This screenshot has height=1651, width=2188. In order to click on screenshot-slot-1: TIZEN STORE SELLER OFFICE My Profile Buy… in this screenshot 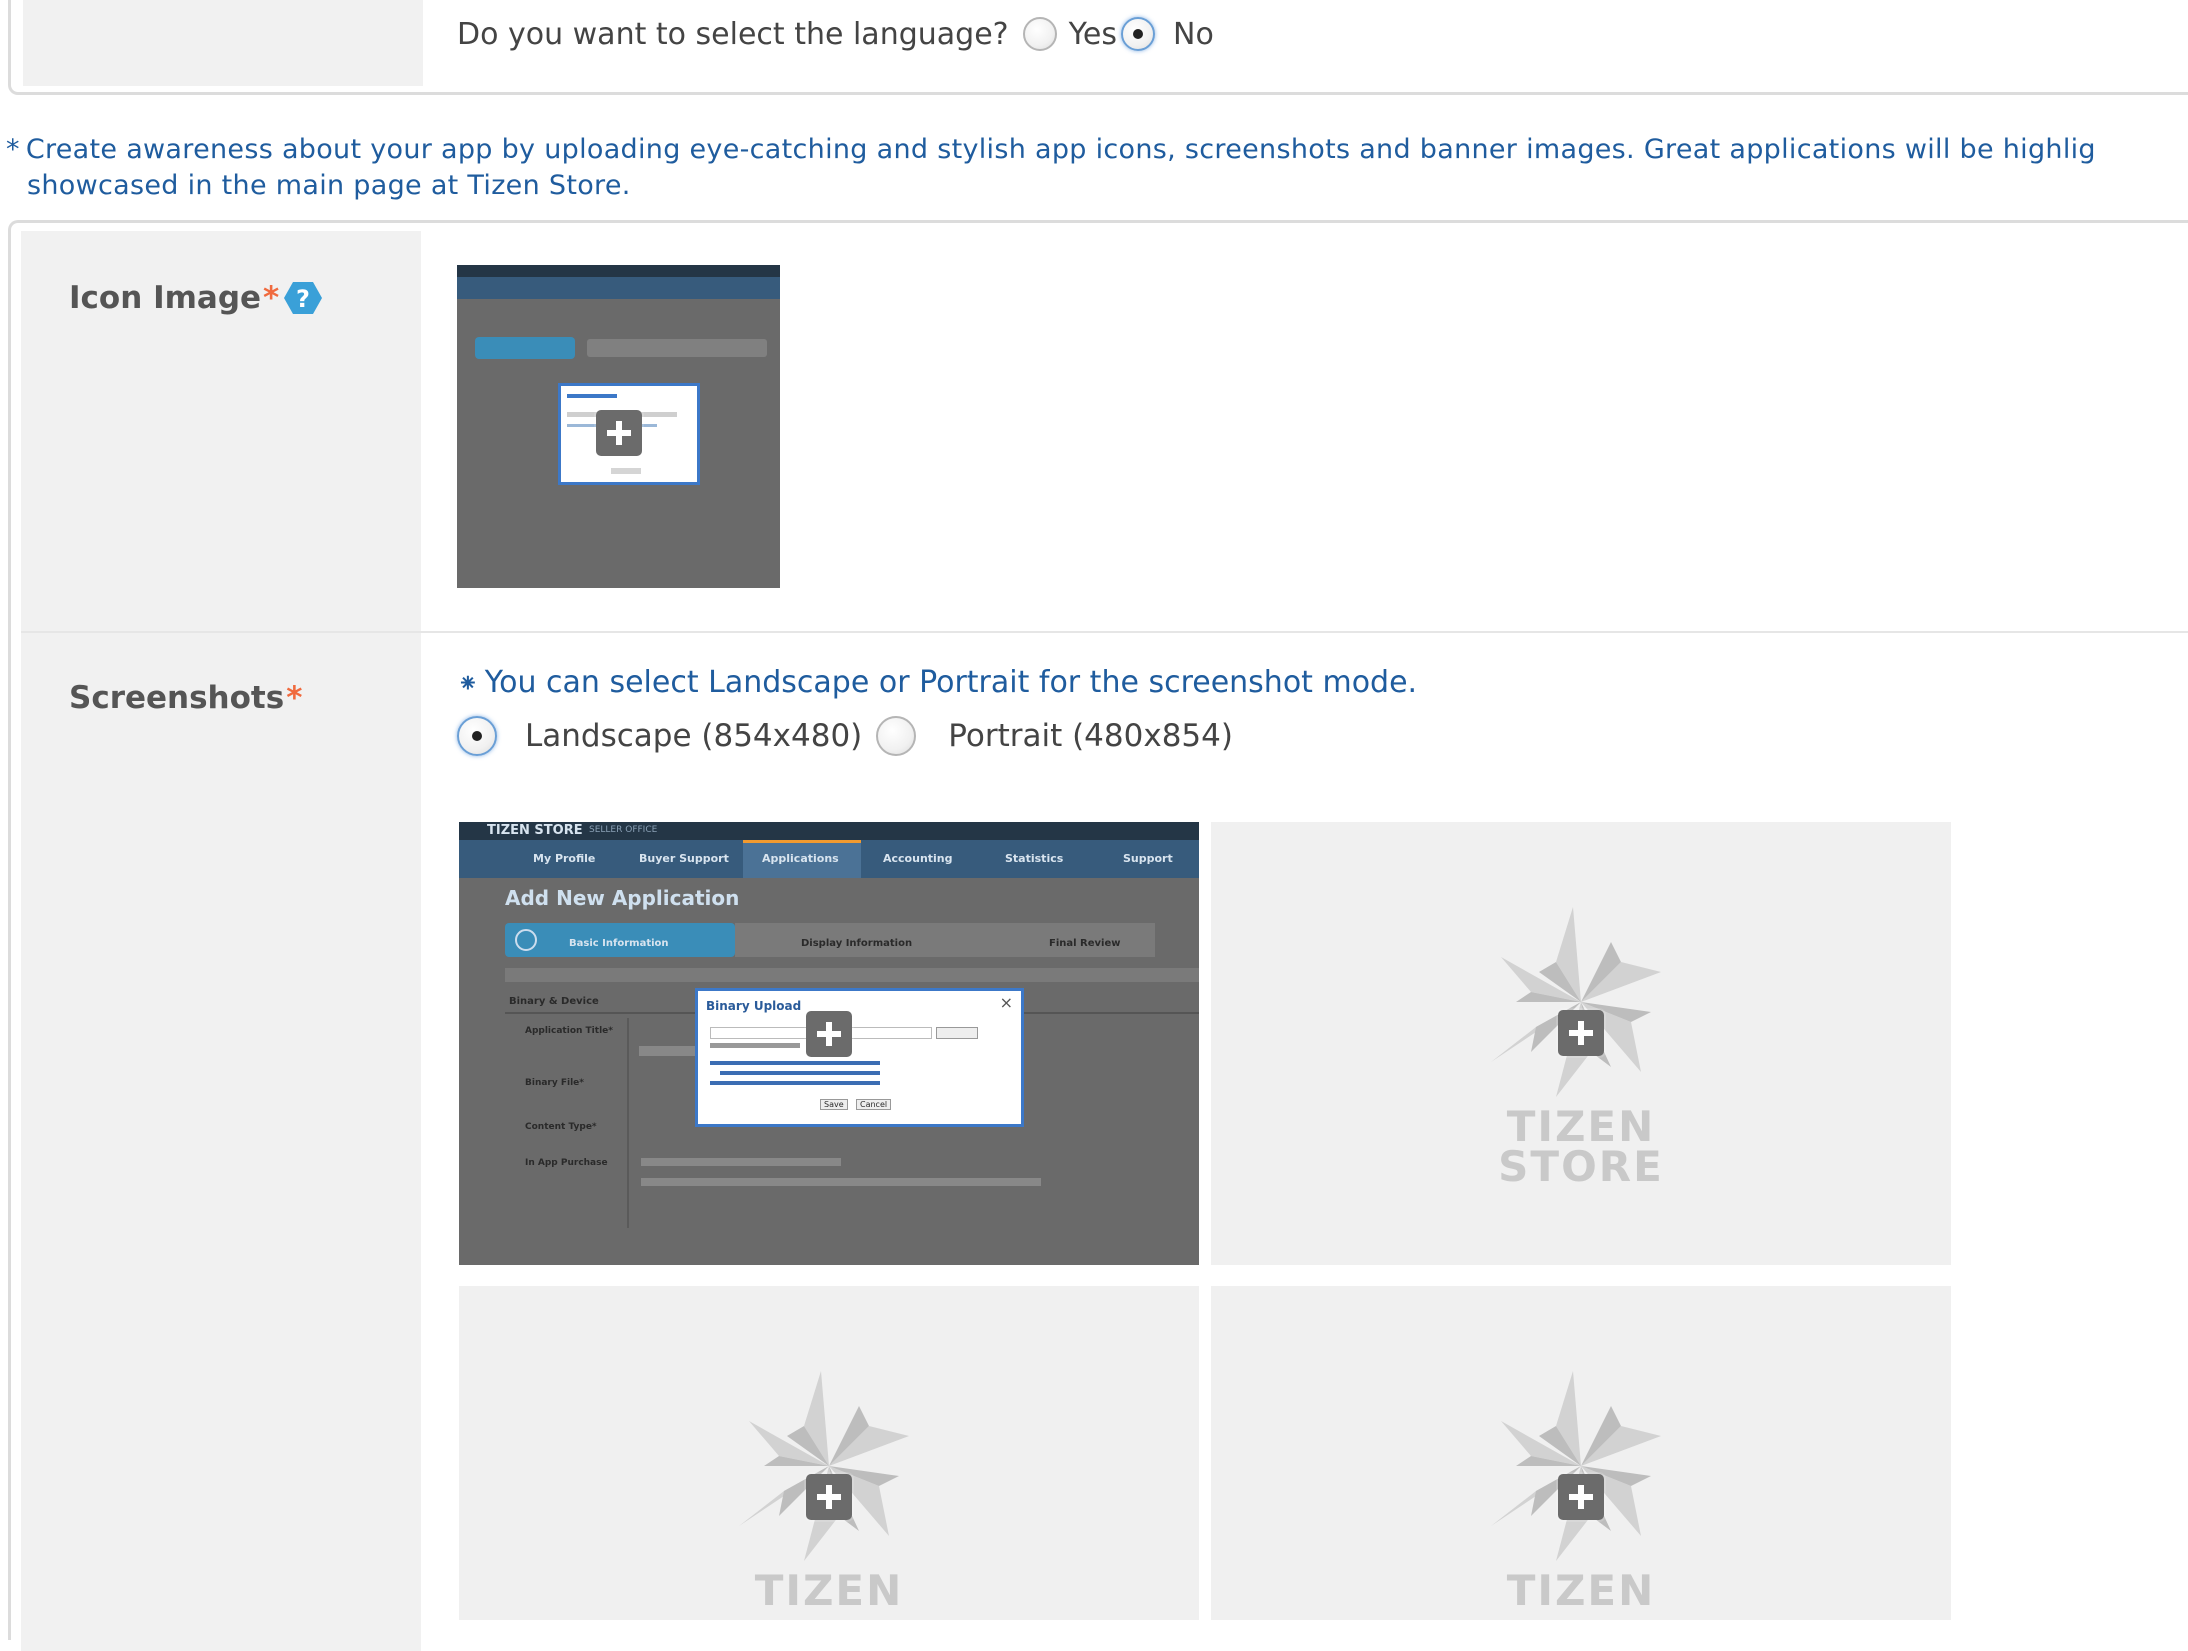, I will do `click(829, 1043)`.